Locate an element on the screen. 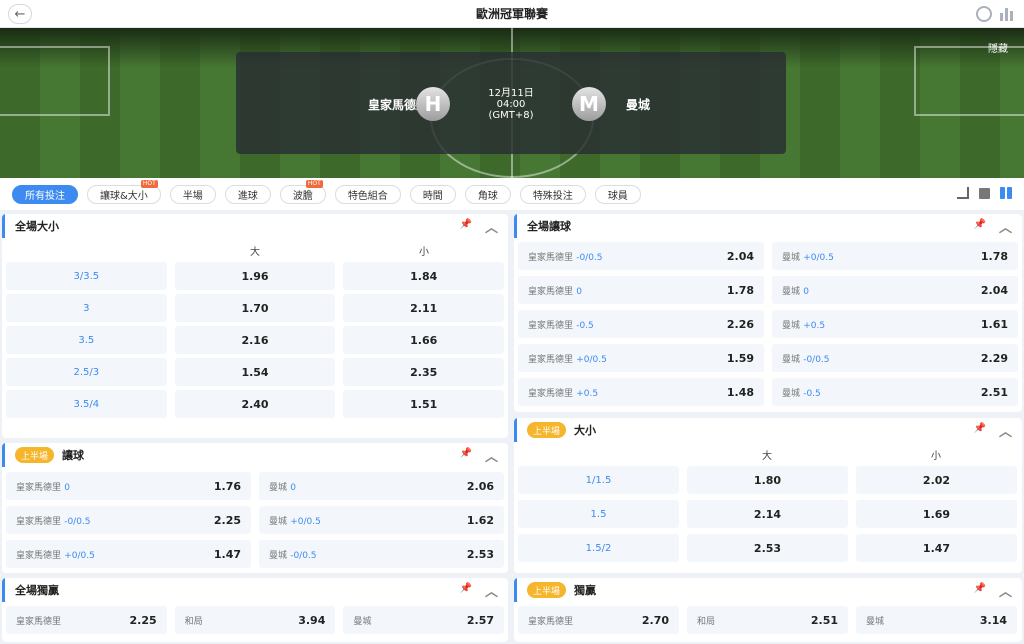 The width and height of the screenshot is (1024, 644). tab-specials-combo: 特色組合 is located at coordinates (367, 194).